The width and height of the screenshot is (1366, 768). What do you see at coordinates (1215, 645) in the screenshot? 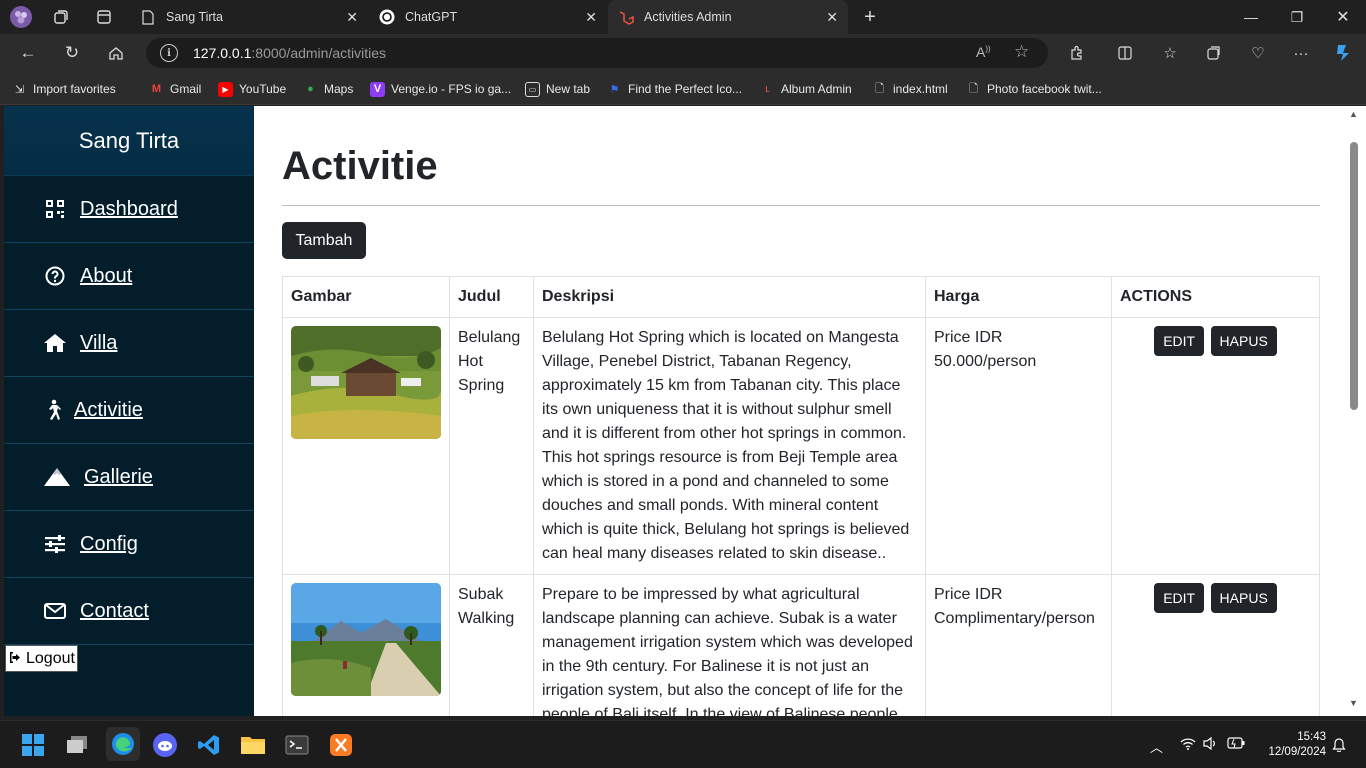
I see `actions-cell: EDIT HAPUS` at bounding box center [1215, 645].